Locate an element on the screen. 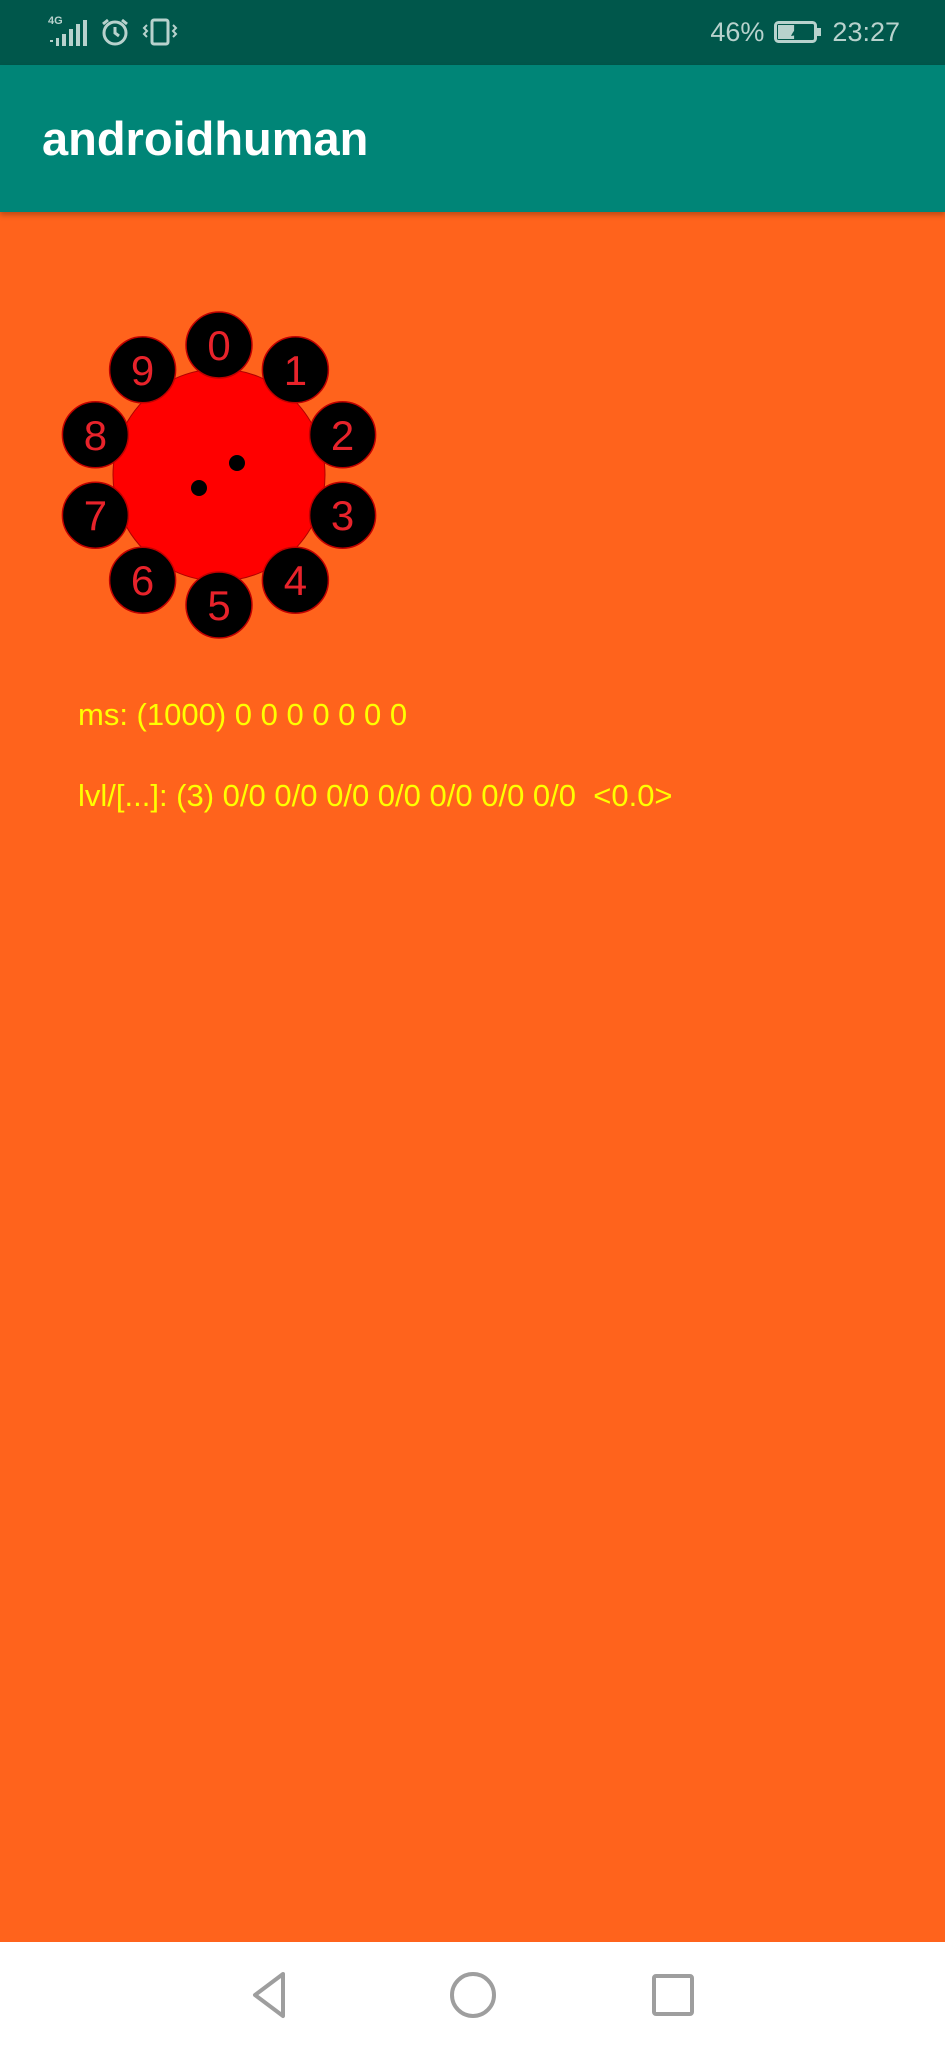 This screenshot has height=2048, width=945. dial-digit-button-4: 4 is located at coordinates (295, 580).